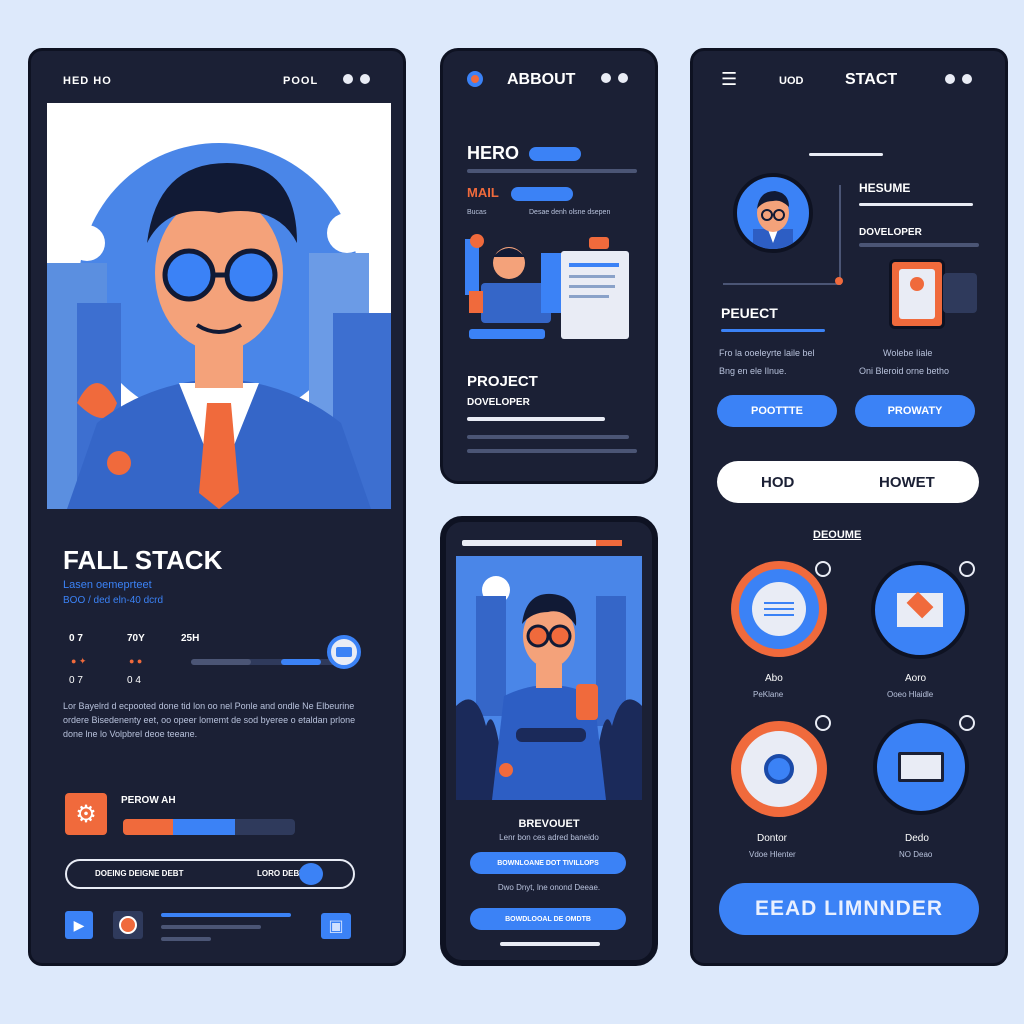 The height and width of the screenshot is (1024, 1024). Describe the element at coordinates (143, 560) in the screenshot. I see `profile-title: FALL STACK` at that location.